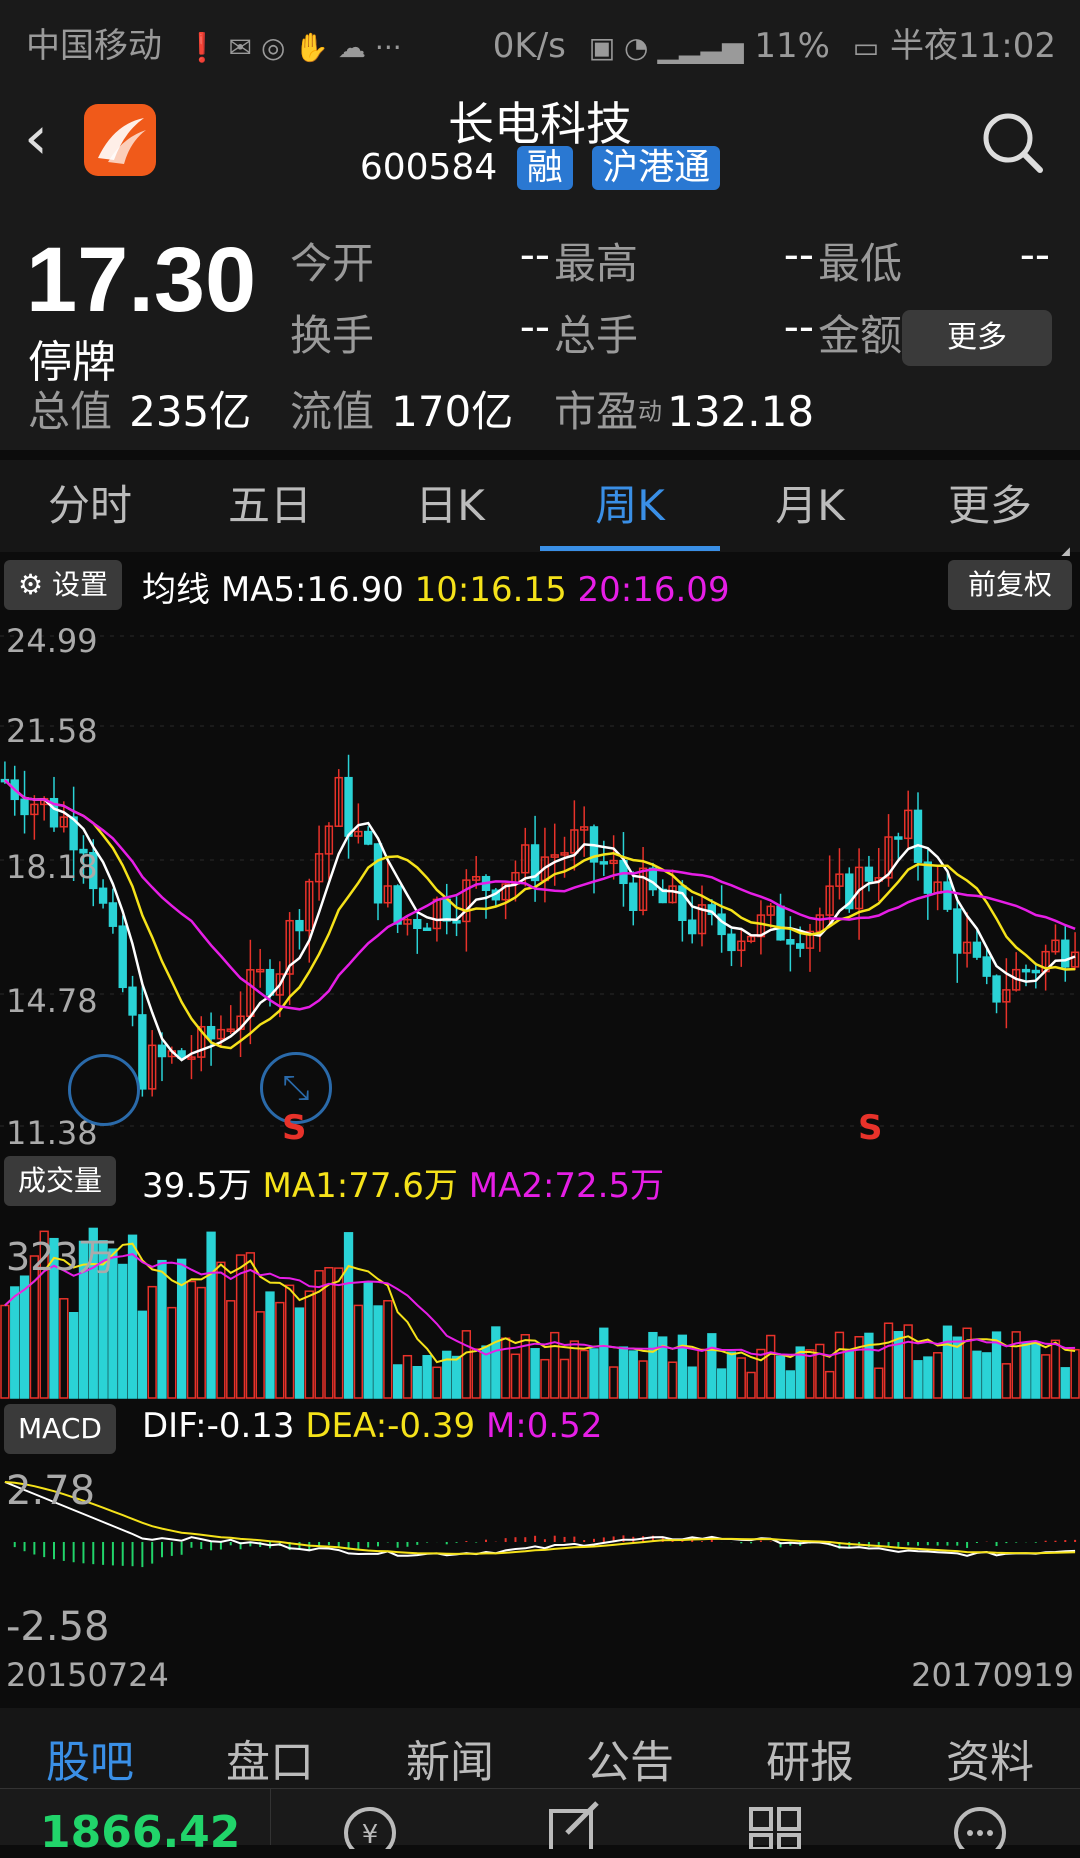 This screenshot has height=1858, width=1080. I want to click on adjust-price-button: 前复权, so click(1009, 585).